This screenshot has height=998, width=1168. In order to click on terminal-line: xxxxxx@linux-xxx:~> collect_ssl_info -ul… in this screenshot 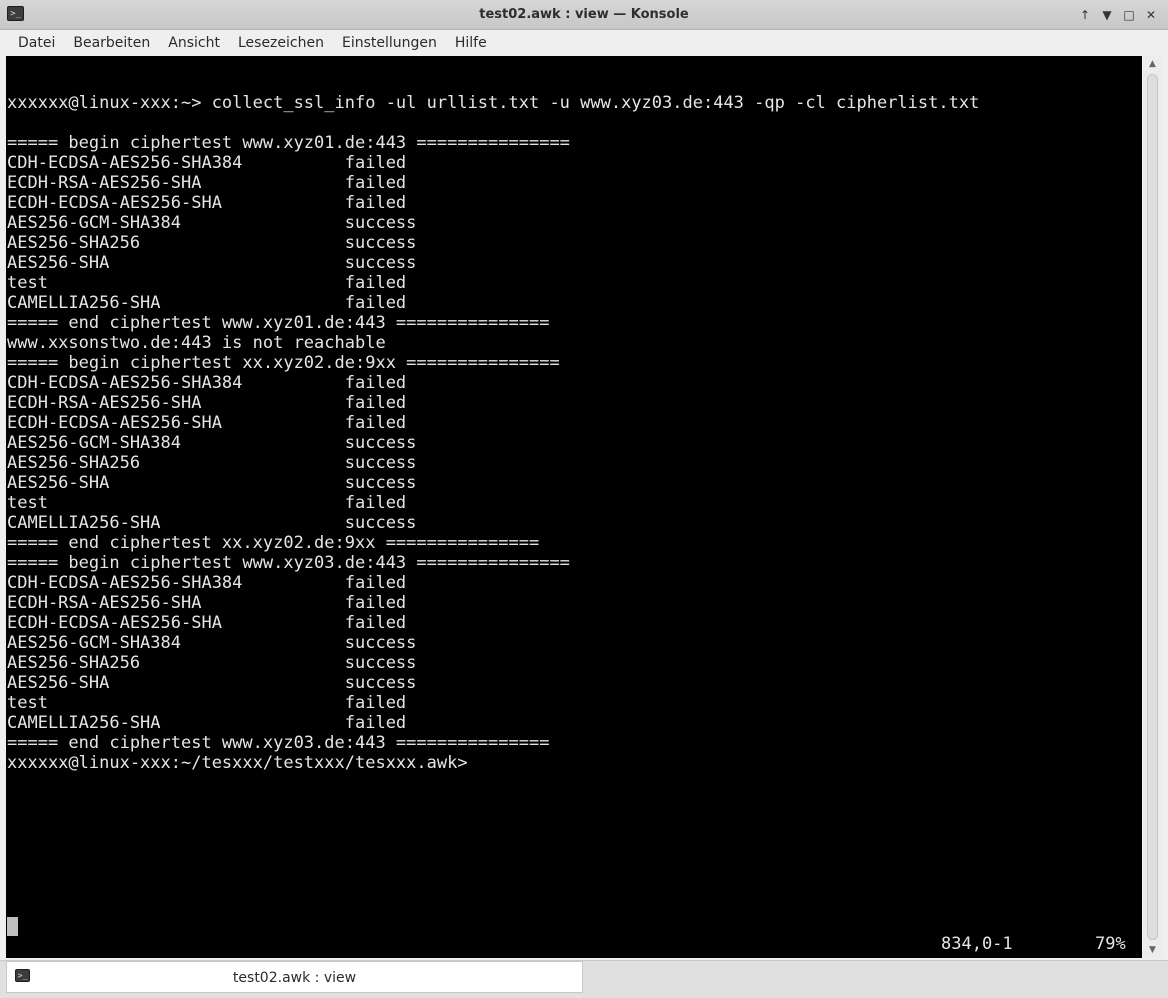, I will do `click(493, 103)`.